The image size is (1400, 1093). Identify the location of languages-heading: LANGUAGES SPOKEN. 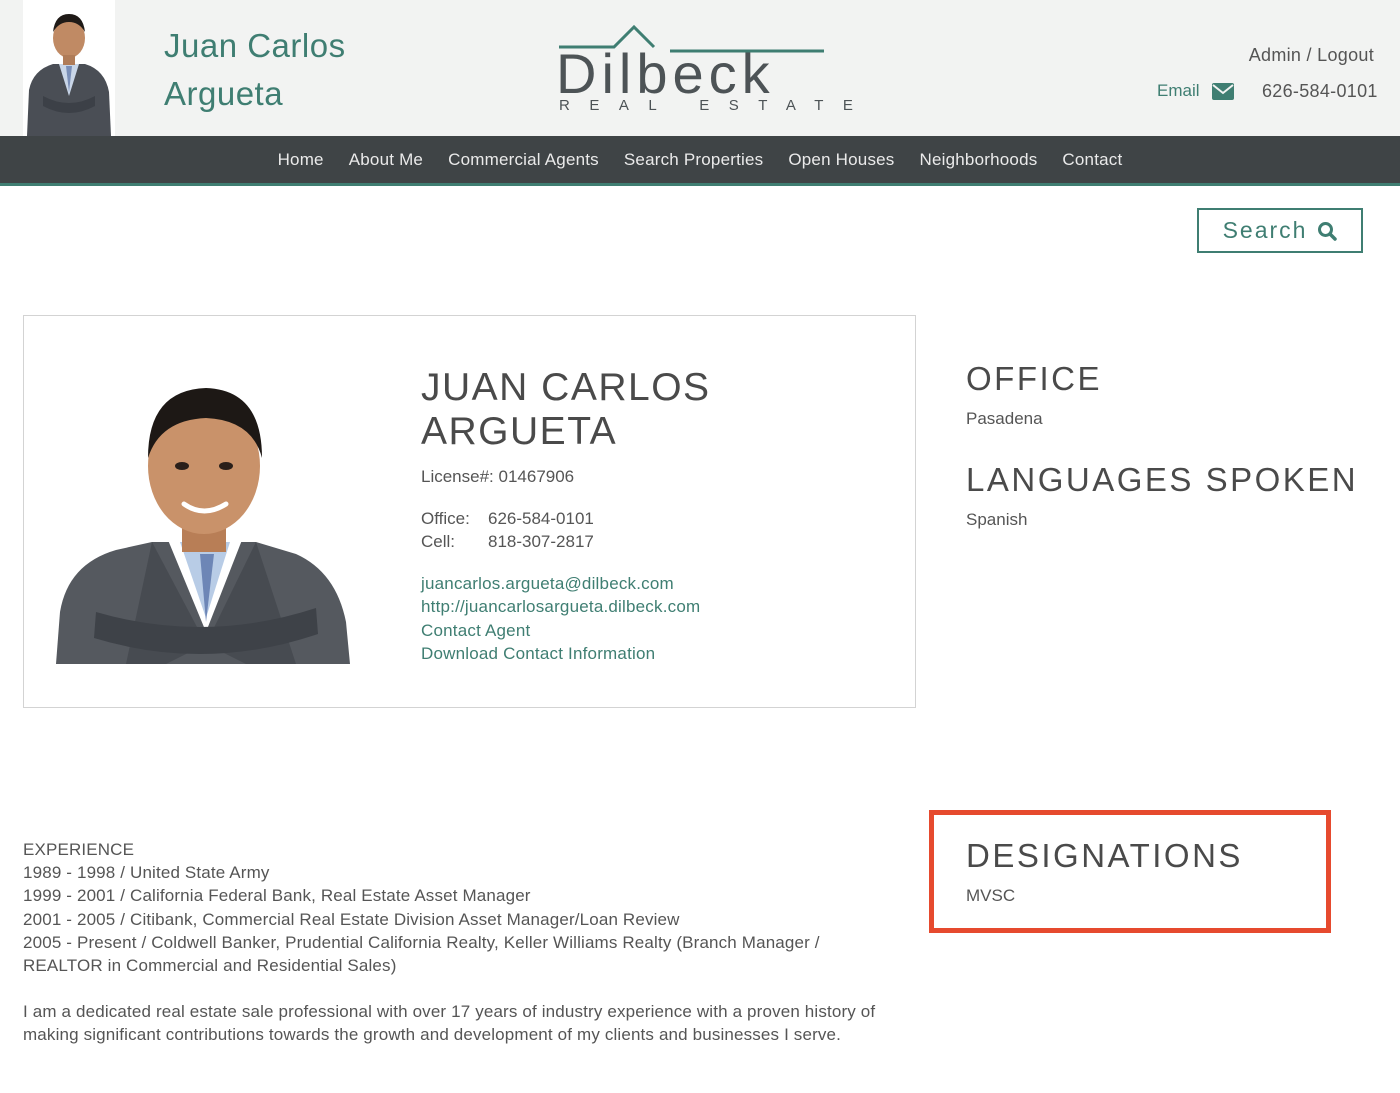
(1162, 479).